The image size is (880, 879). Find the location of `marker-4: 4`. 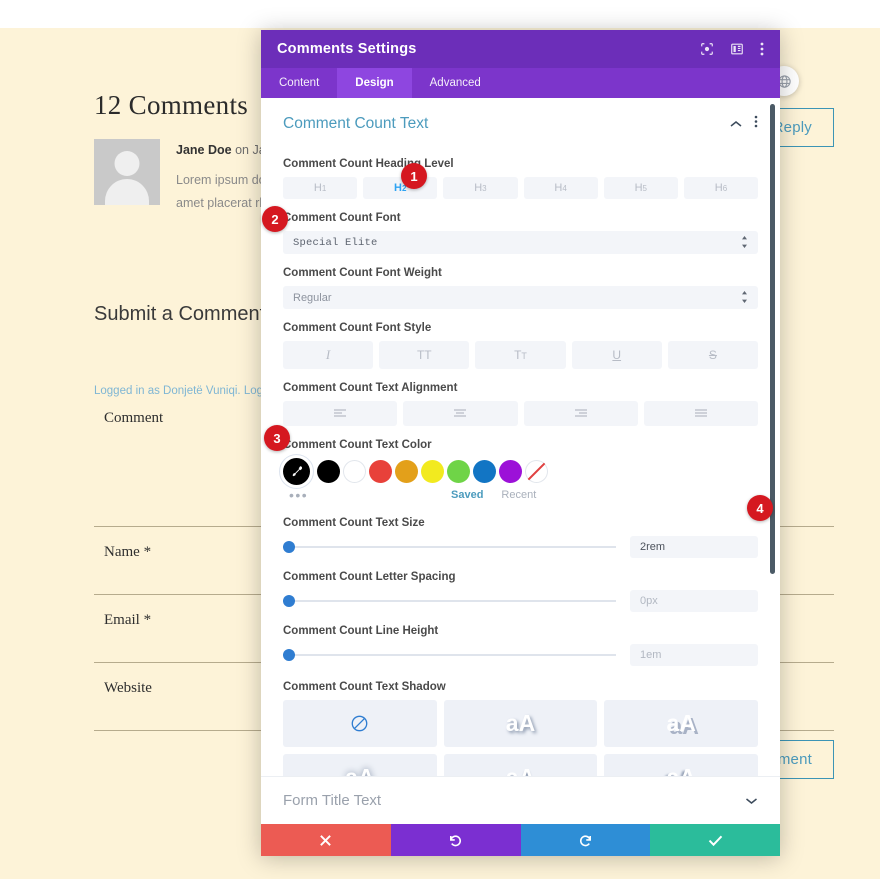

marker-4: 4 is located at coordinates (760, 508).